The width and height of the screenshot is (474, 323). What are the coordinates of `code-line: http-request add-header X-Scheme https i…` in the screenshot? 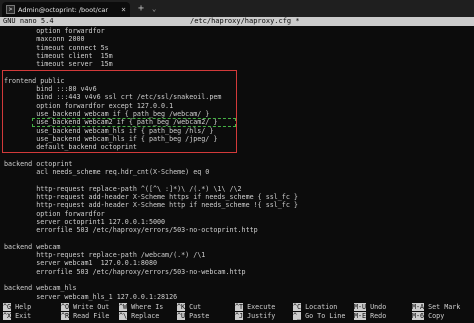 It's located at (151, 196).